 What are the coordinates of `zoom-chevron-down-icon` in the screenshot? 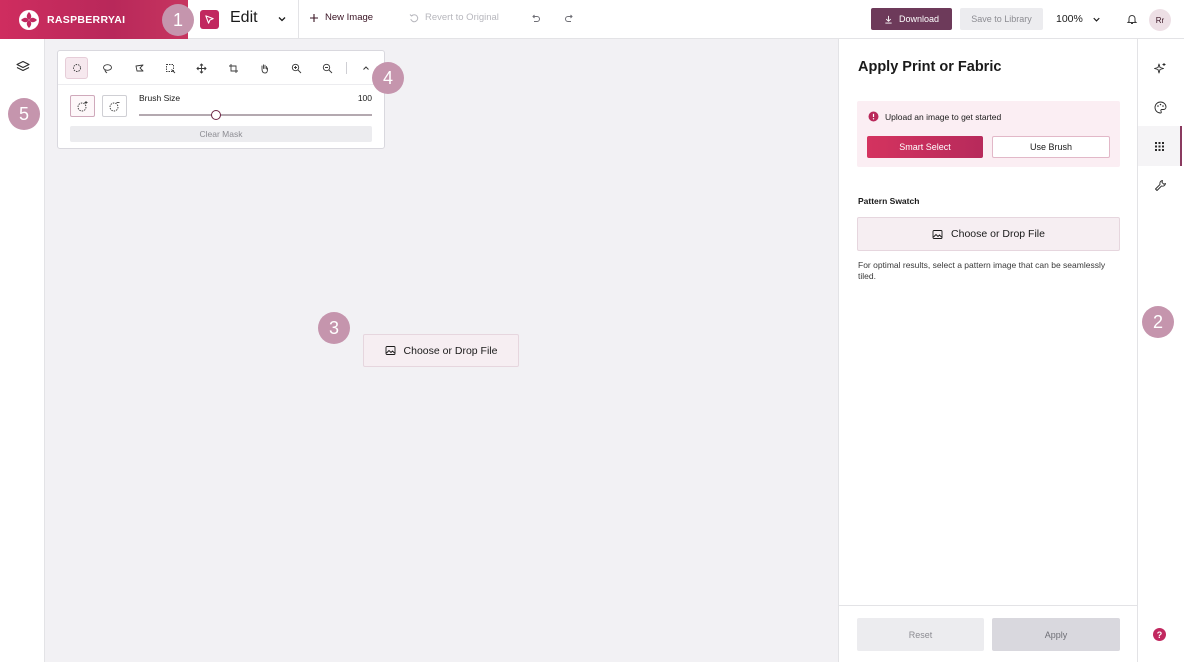 It's located at (1096, 19).